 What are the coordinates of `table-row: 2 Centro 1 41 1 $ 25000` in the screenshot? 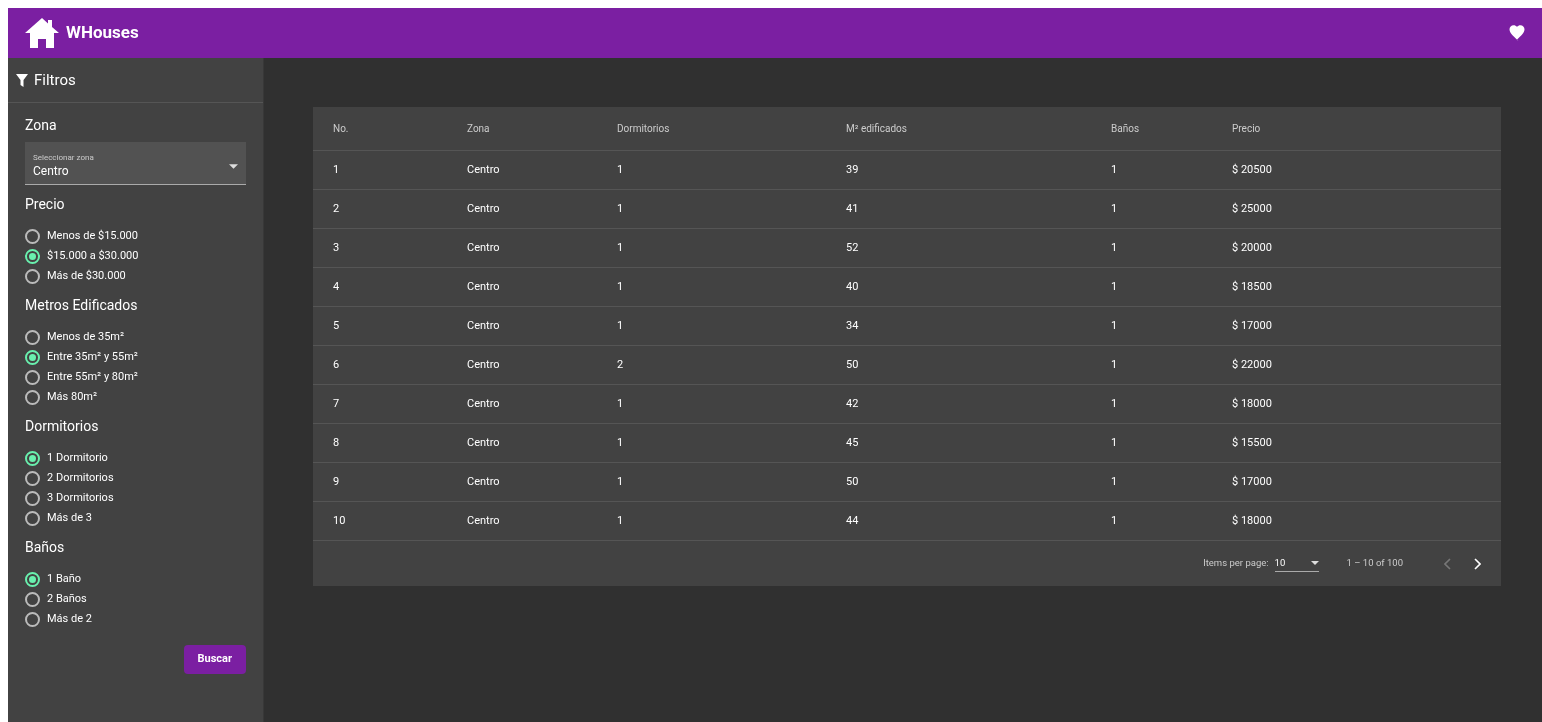 It's located at (907, 209).